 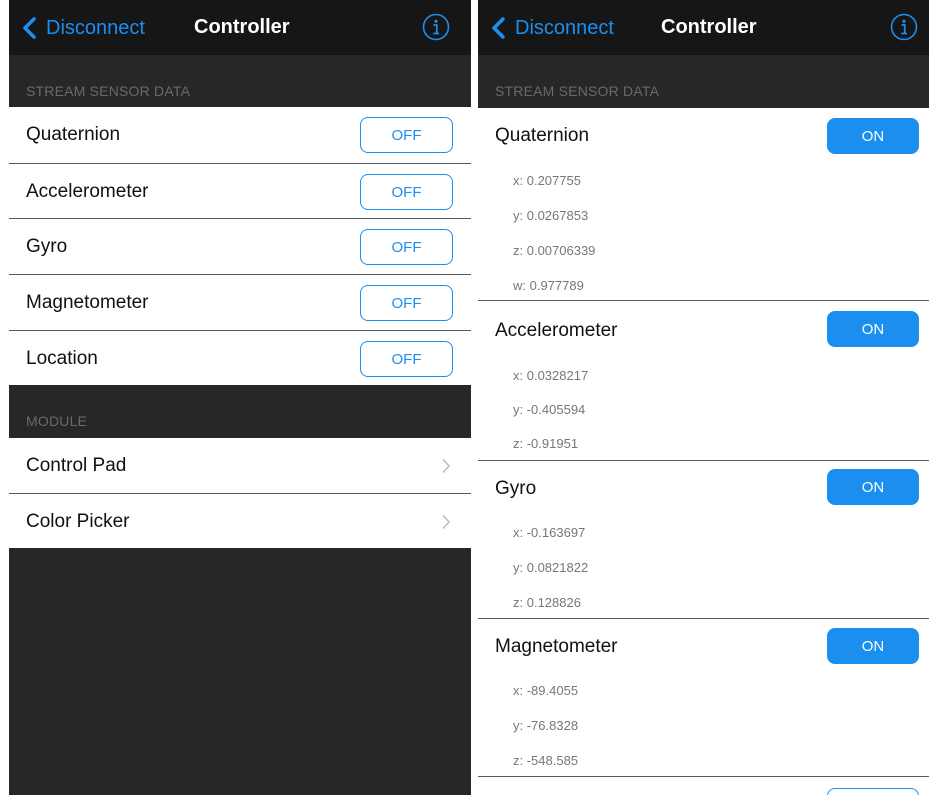 What do you see at coordinates (548, 285) in the screenshot?
I see `quaternion-w-value: w: 0.977789` at bounding box center [548, 285].